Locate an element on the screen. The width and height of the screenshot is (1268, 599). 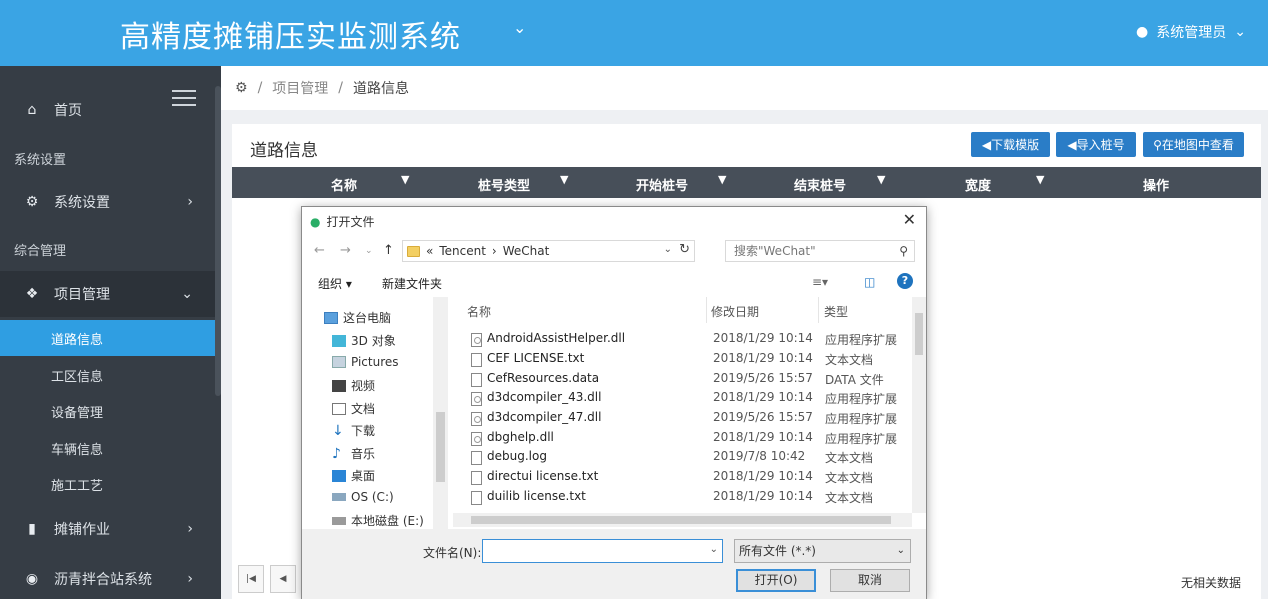
nav-item-downloads: ↓ 下载 is located at coordinates (353, 430).